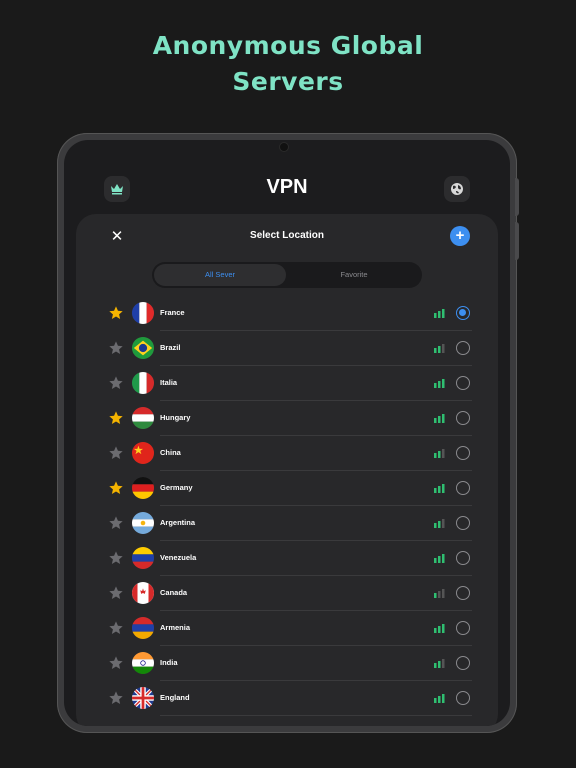 This screenshot has height=768, width=576. I want to click on country-name: Canada, so click(174, 592).